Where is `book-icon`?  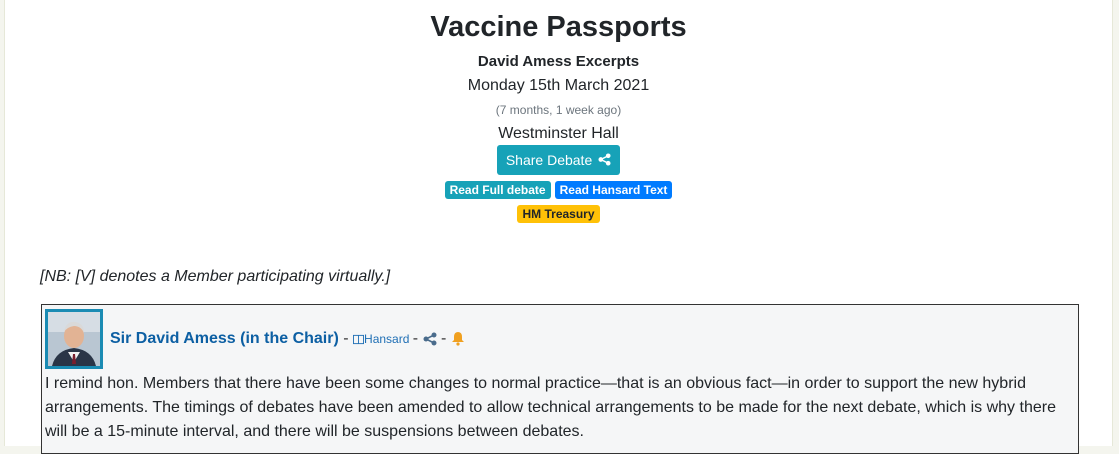 book-icon is located at coordinates (359, 340).